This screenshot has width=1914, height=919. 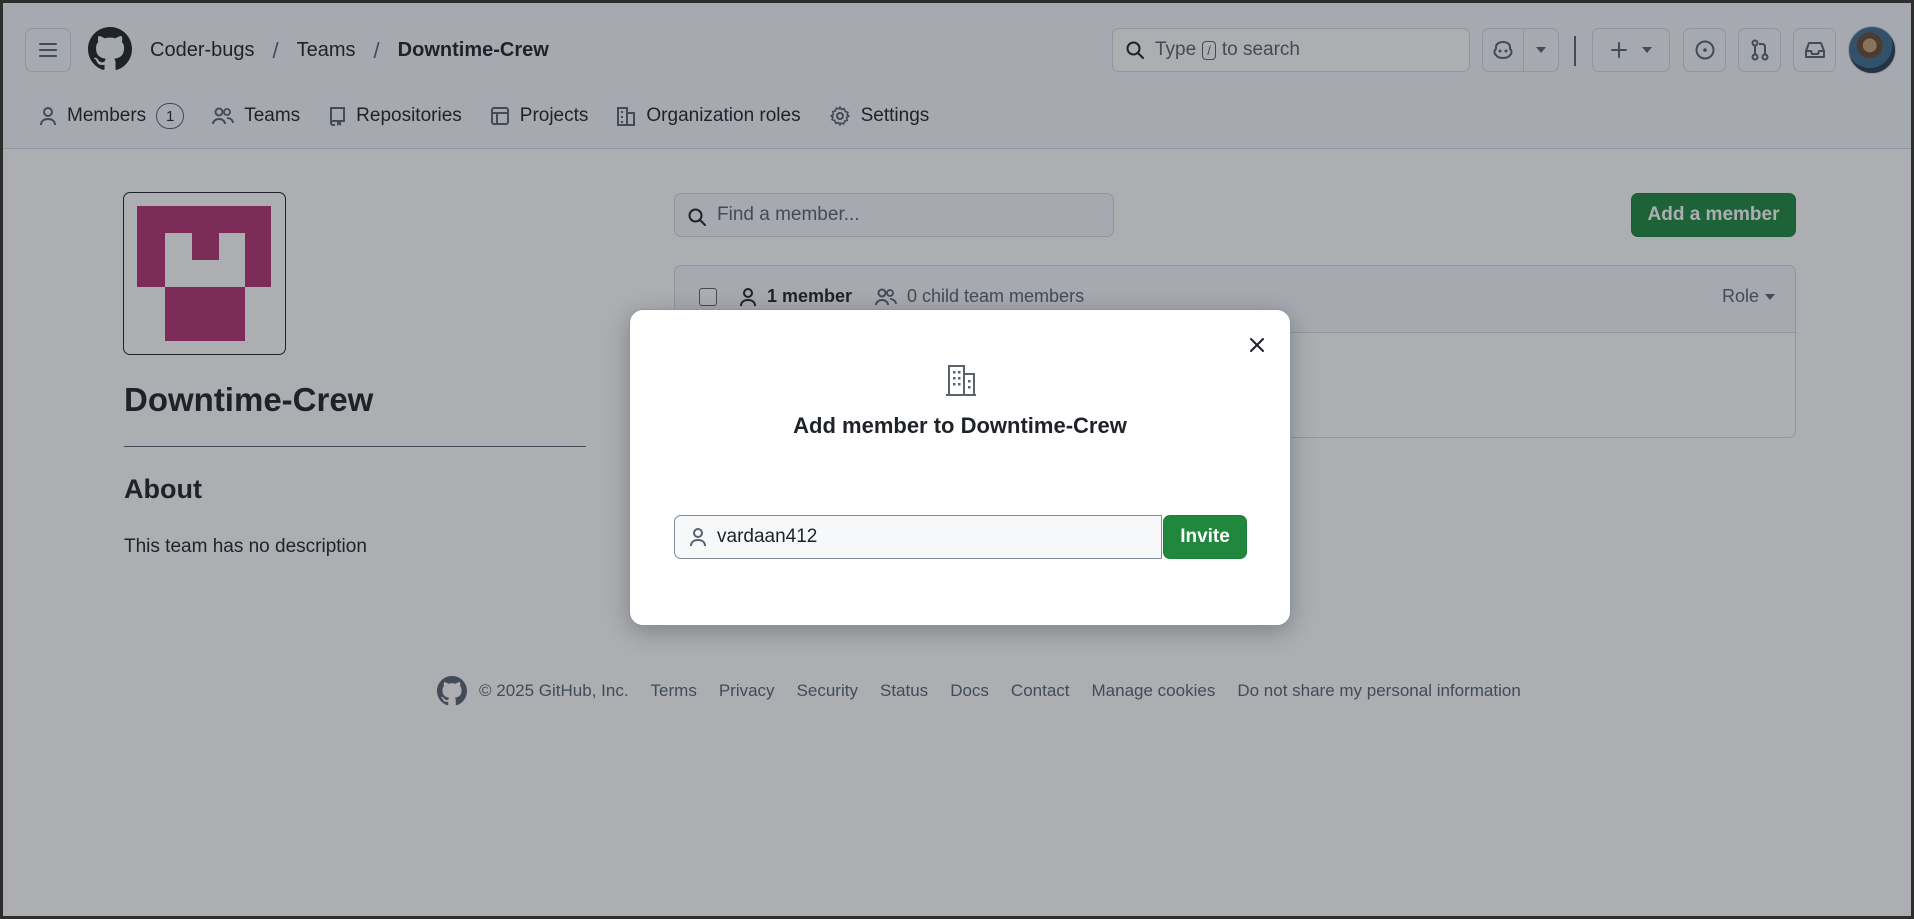 I want to click on close-icon, so click(x=1257, y=345).